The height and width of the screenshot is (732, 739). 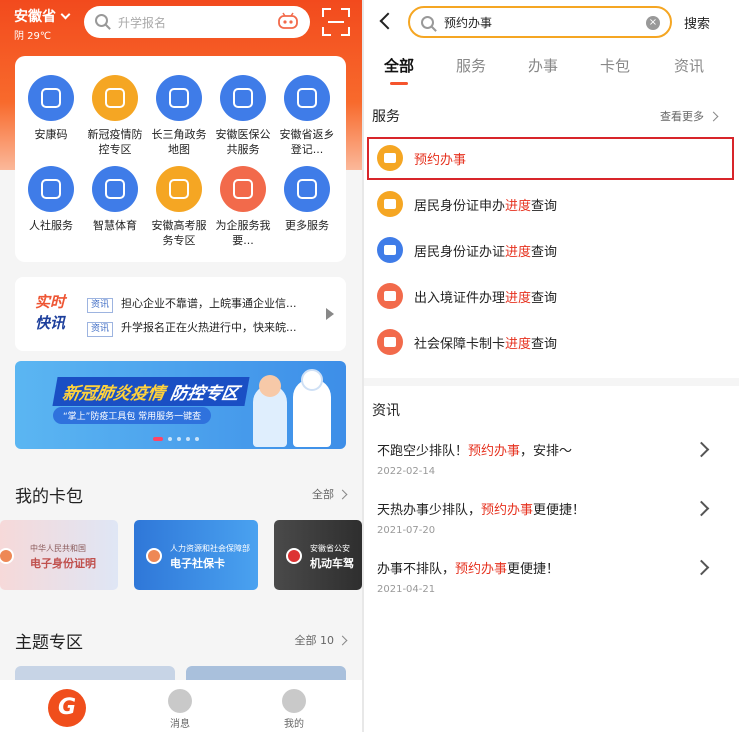 What do you see at coordinates (547, 508) in the screenshot?
I see `news-title: 天热办事少排队，预约办事更便捷！` at bounding box center [547, 508].